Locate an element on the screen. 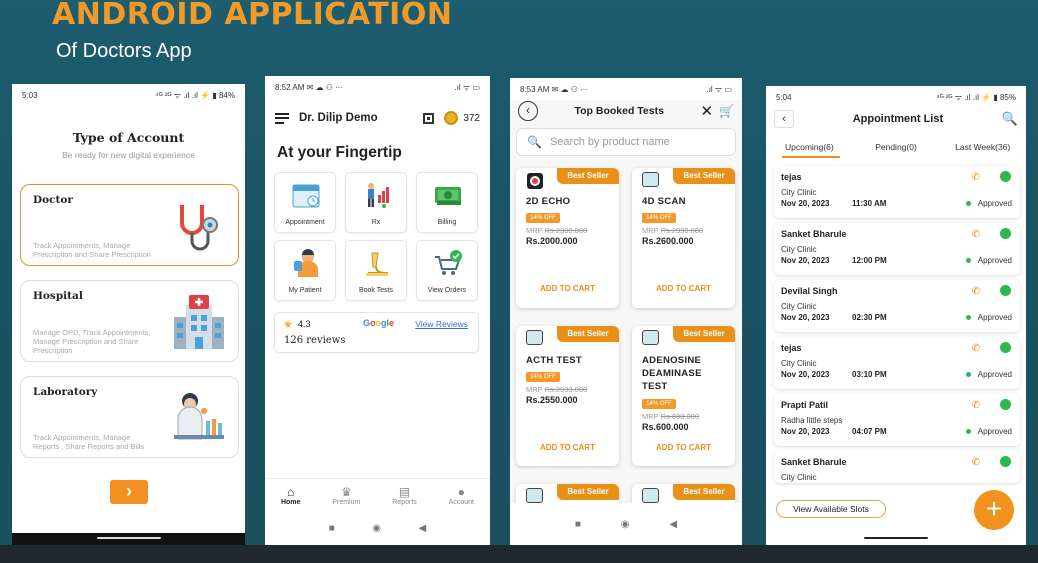  tile-book-tests: Book Tests is located at coordinates (376, 270).